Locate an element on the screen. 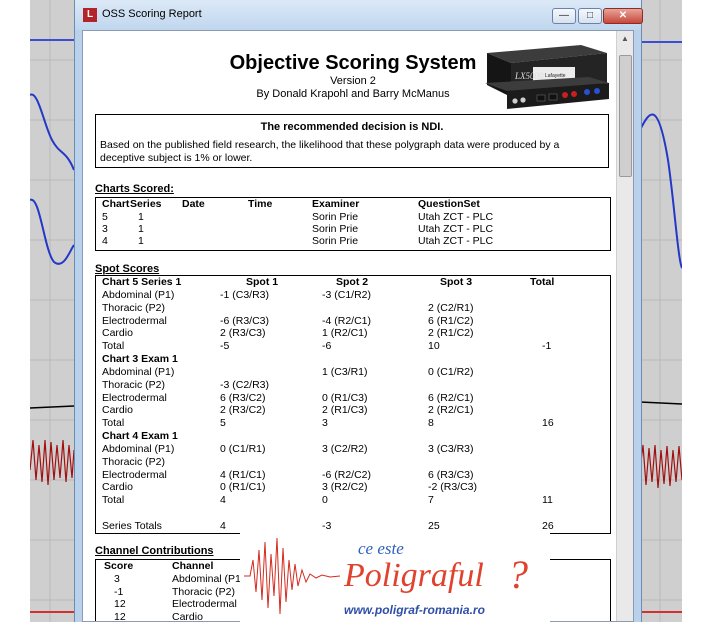  spot-1-score: -5 is located at coordinates (225, 346).